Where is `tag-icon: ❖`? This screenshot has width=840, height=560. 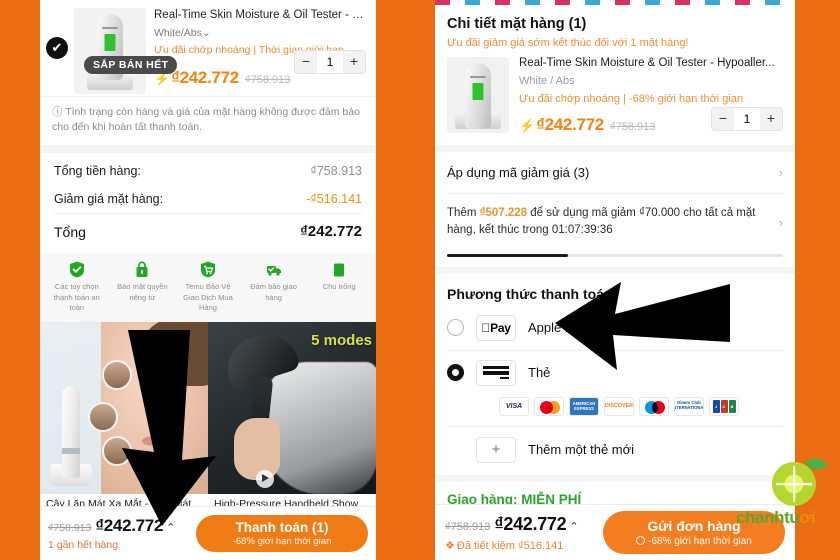 tag-icon: ❖ is located at coordinates (450, 545).